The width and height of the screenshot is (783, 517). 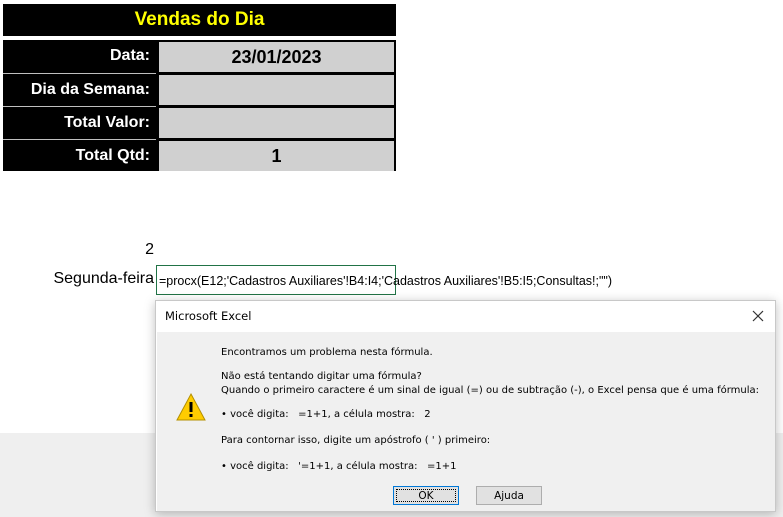 I want to click on label-weekday: Dia da Semana:, so click(x=79, y=89).